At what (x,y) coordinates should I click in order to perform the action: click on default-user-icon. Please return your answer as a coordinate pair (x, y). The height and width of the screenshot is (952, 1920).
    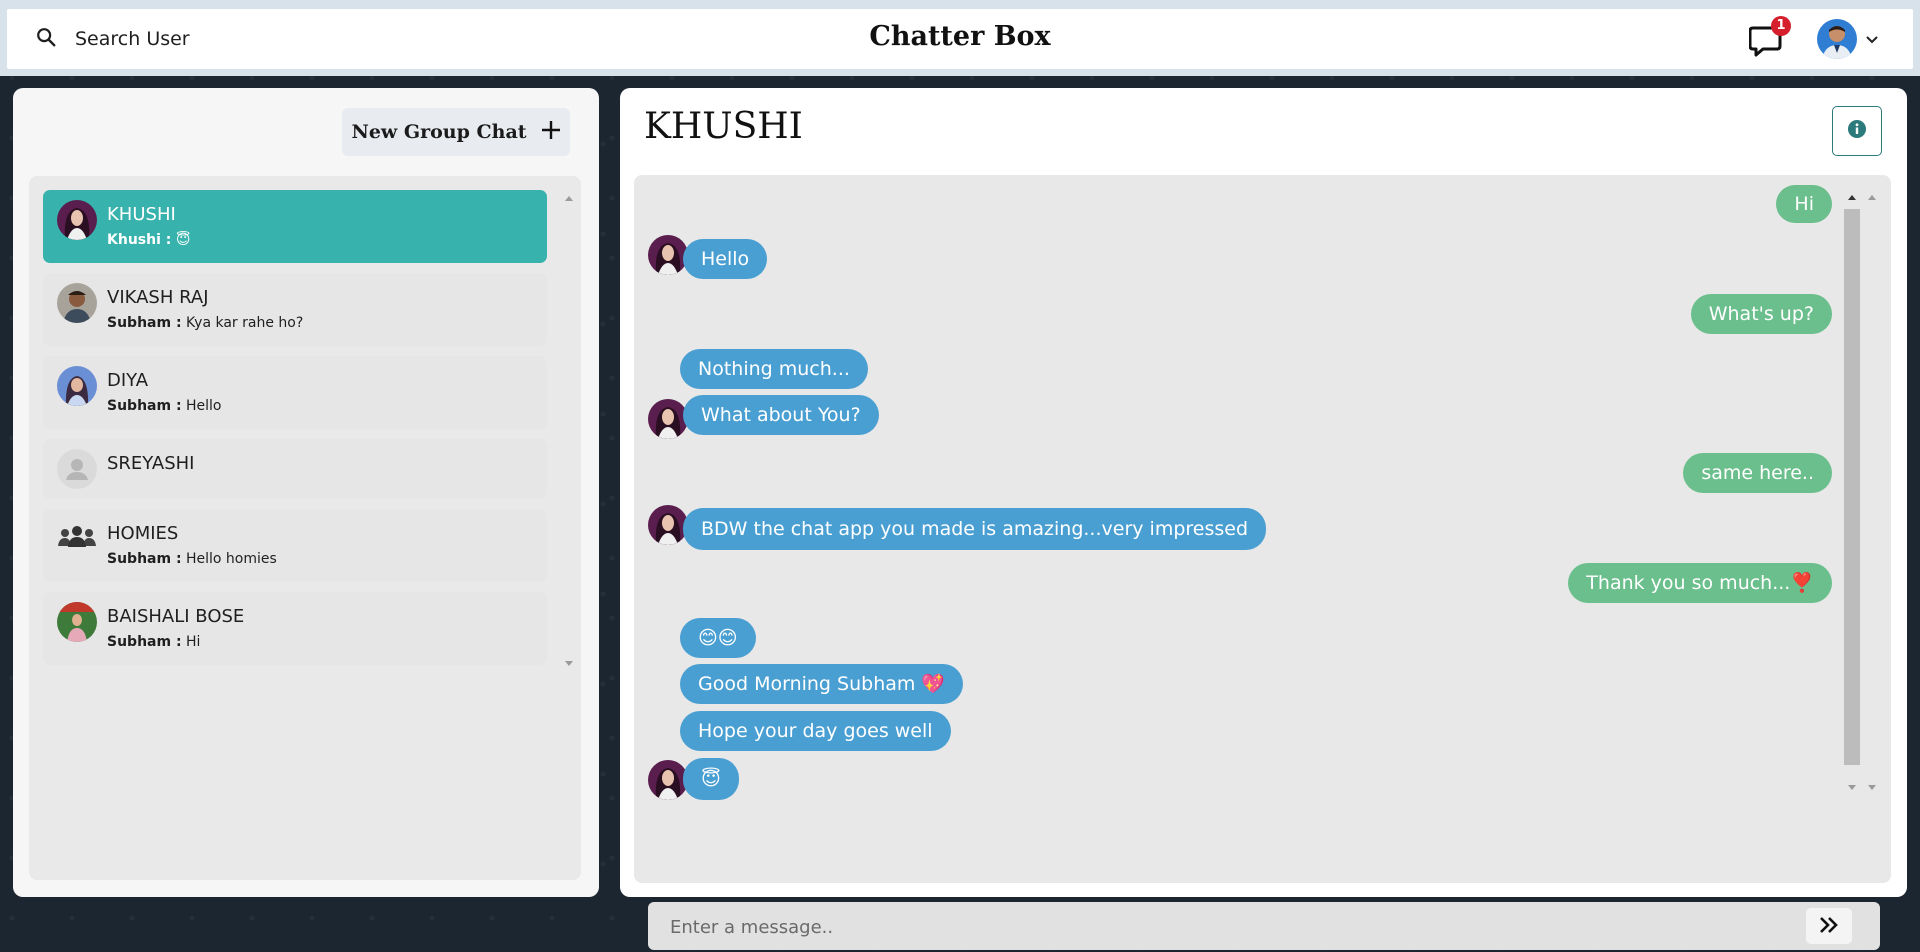
    Looking at the image, I should click on (77, 469).